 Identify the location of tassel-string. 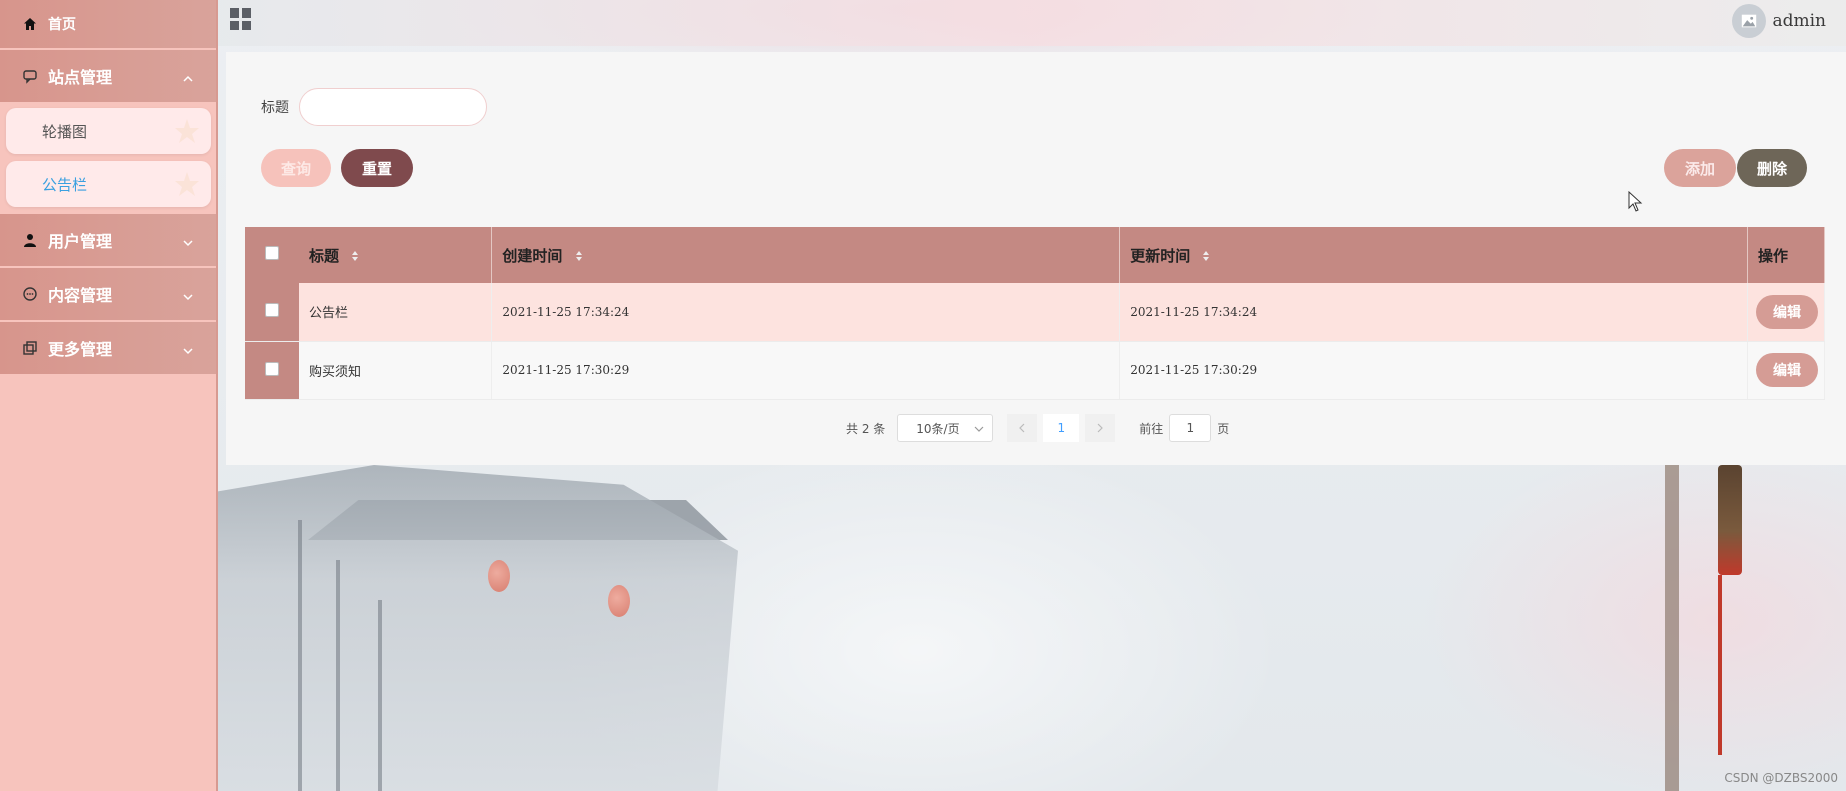
(1720, 665).